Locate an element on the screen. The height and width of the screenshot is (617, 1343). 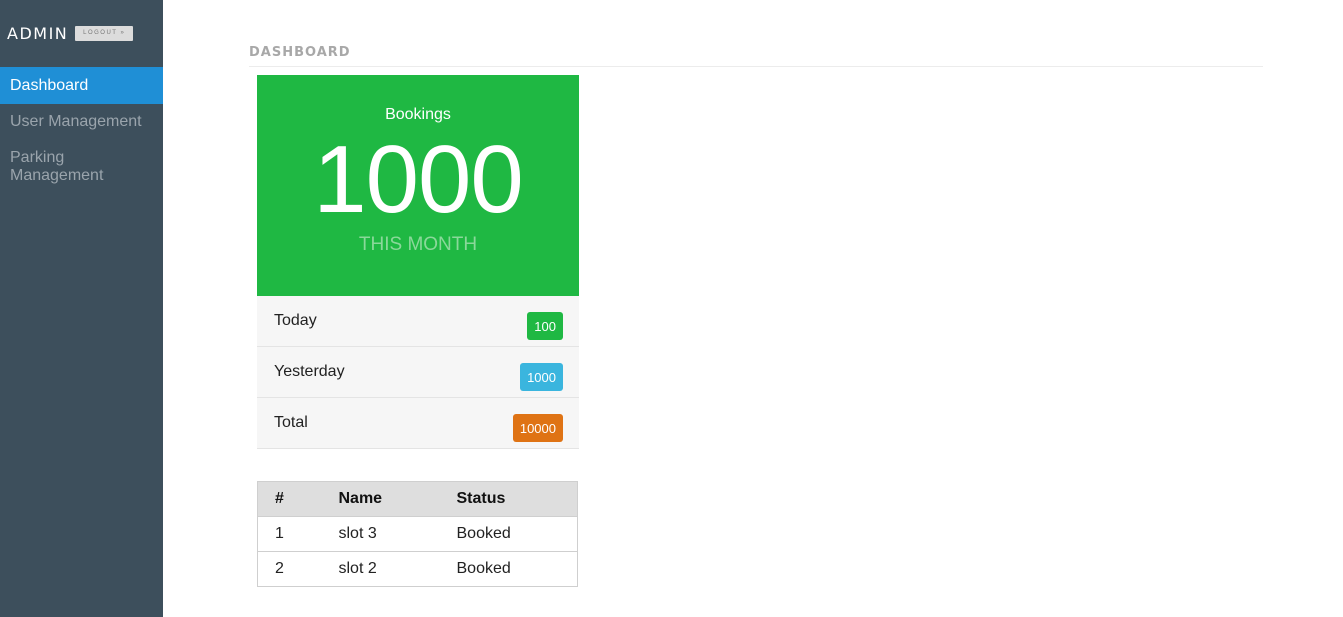
table-row: 2 slot 2 Booked is located at coordinates (417, 569).